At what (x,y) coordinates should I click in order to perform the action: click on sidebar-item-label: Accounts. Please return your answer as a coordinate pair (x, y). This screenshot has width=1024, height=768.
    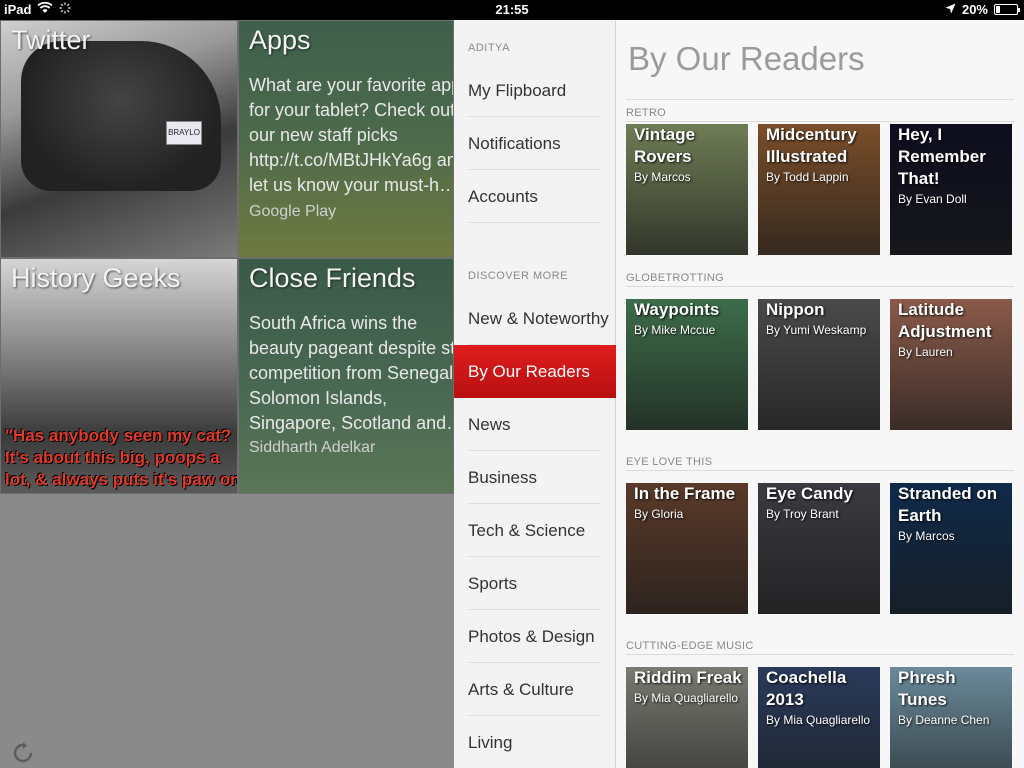
    Looking at the image, I should click on (503, 196).